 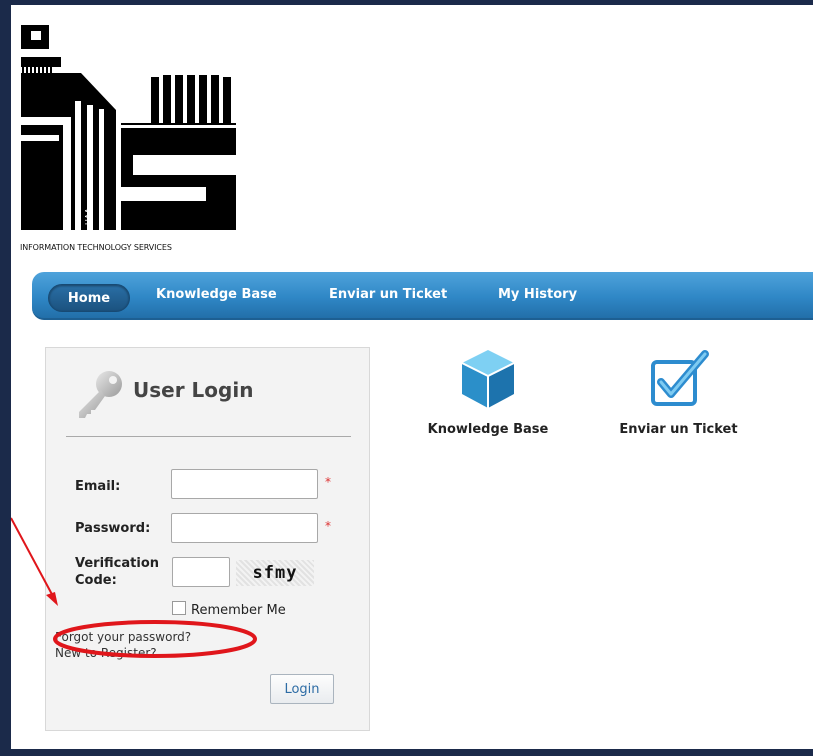 What do you see at coordinates (193, 390) in the screenshot?
I see `login-title: User Login` at bounding box center [193, 390].